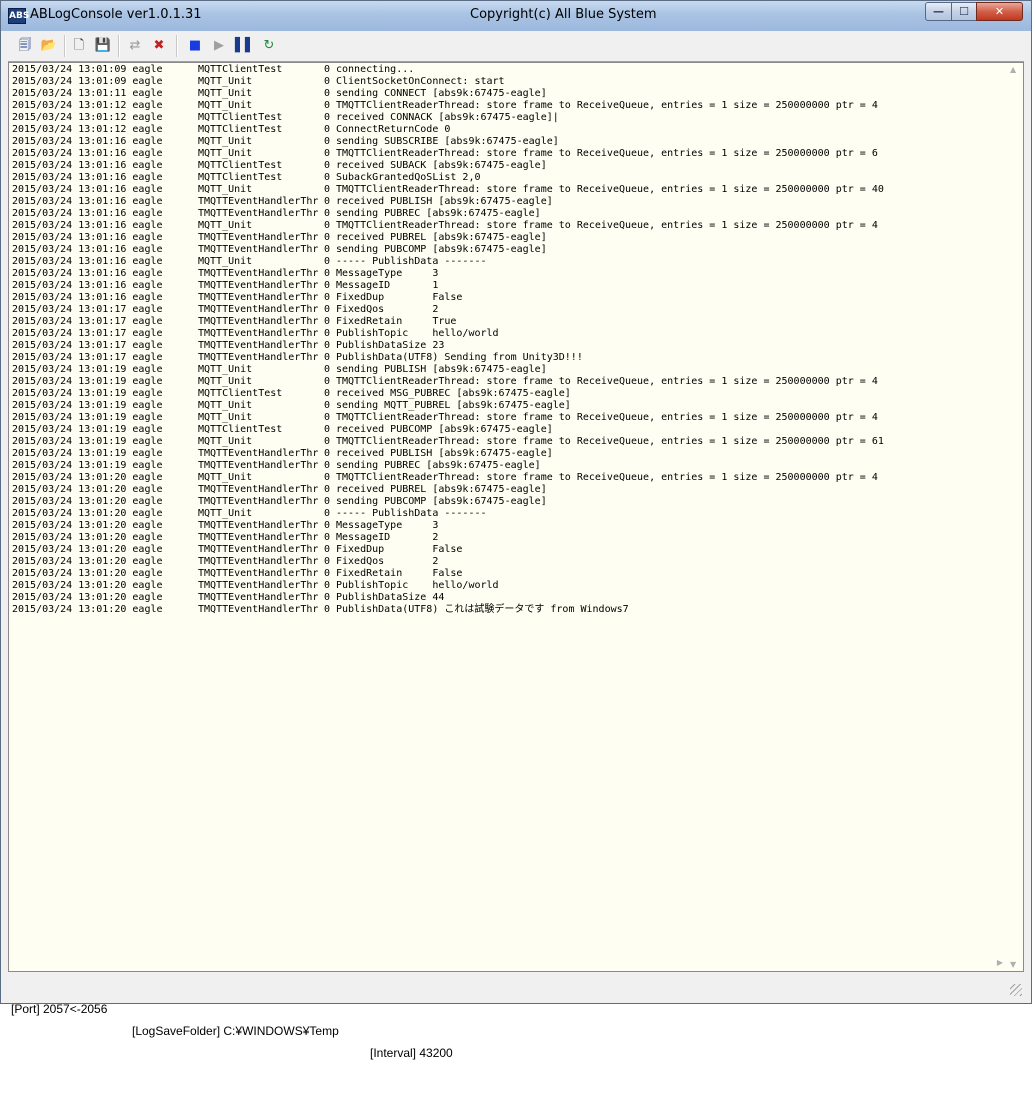  Describe the element at coordinates (219, 46) in the screenshot. I see `play-icon: ▶` at that location.